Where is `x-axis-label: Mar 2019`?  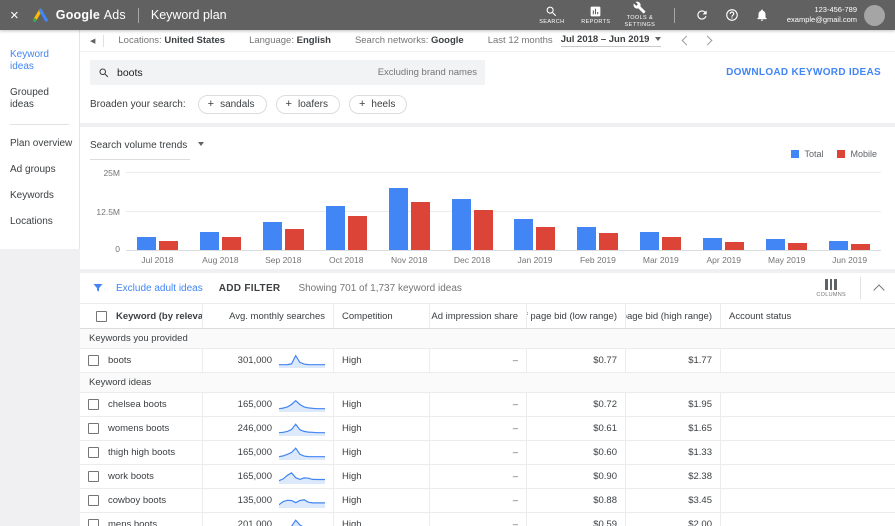 x-axis-label: Mar 2019 is located at coordinates (660, 260).